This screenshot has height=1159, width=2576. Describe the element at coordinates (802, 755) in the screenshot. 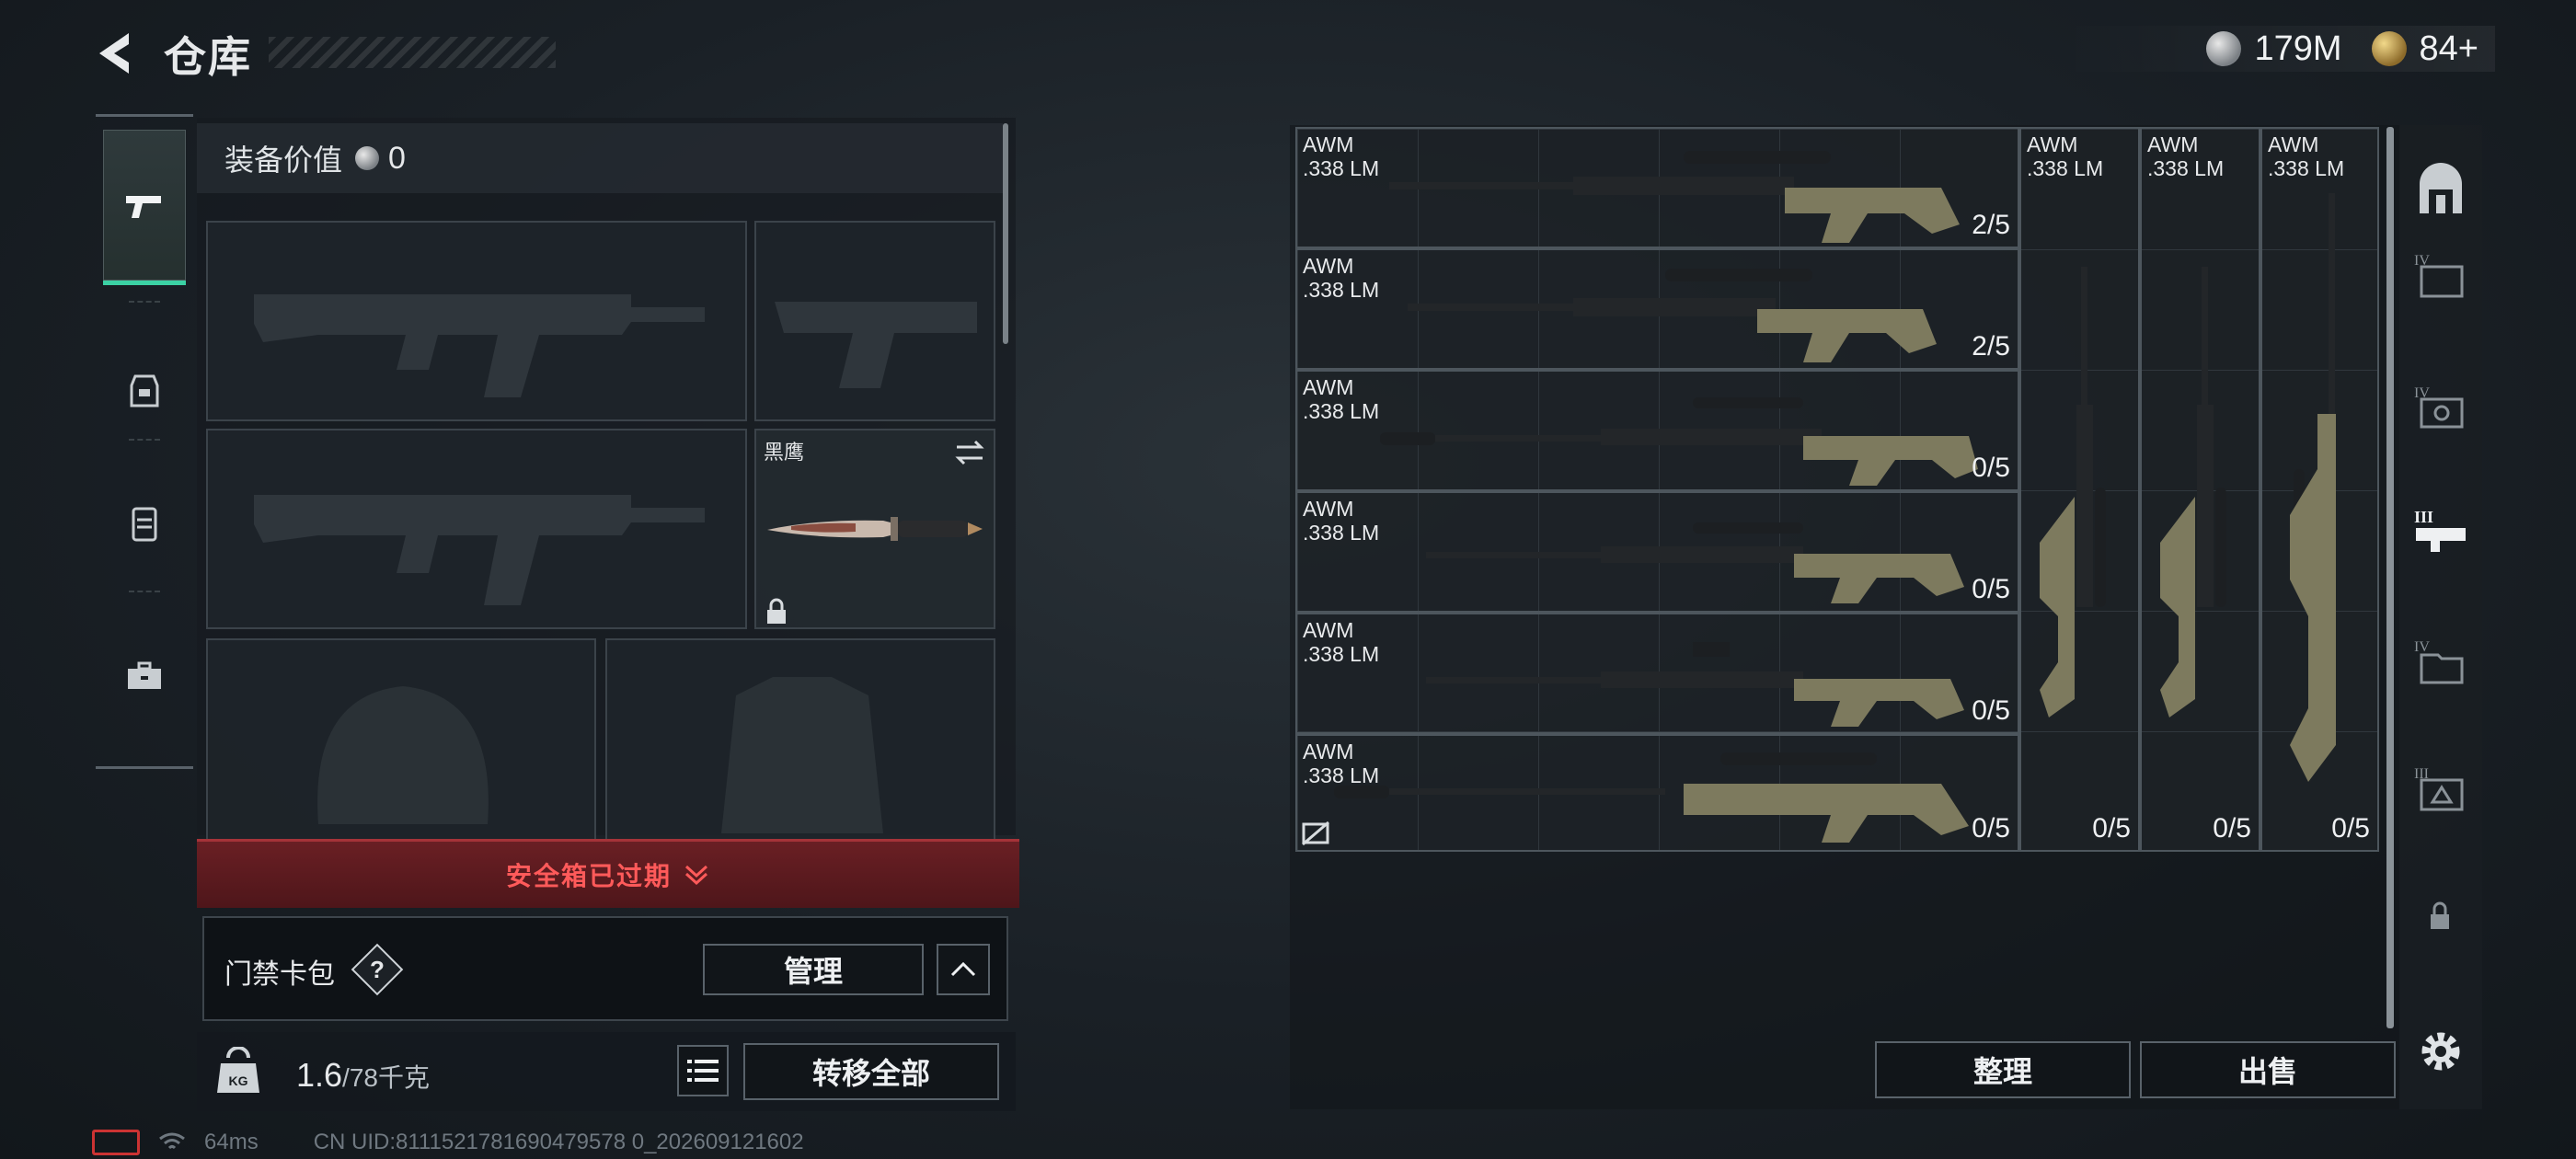

I see `armor-silhouette-icon` at that location.